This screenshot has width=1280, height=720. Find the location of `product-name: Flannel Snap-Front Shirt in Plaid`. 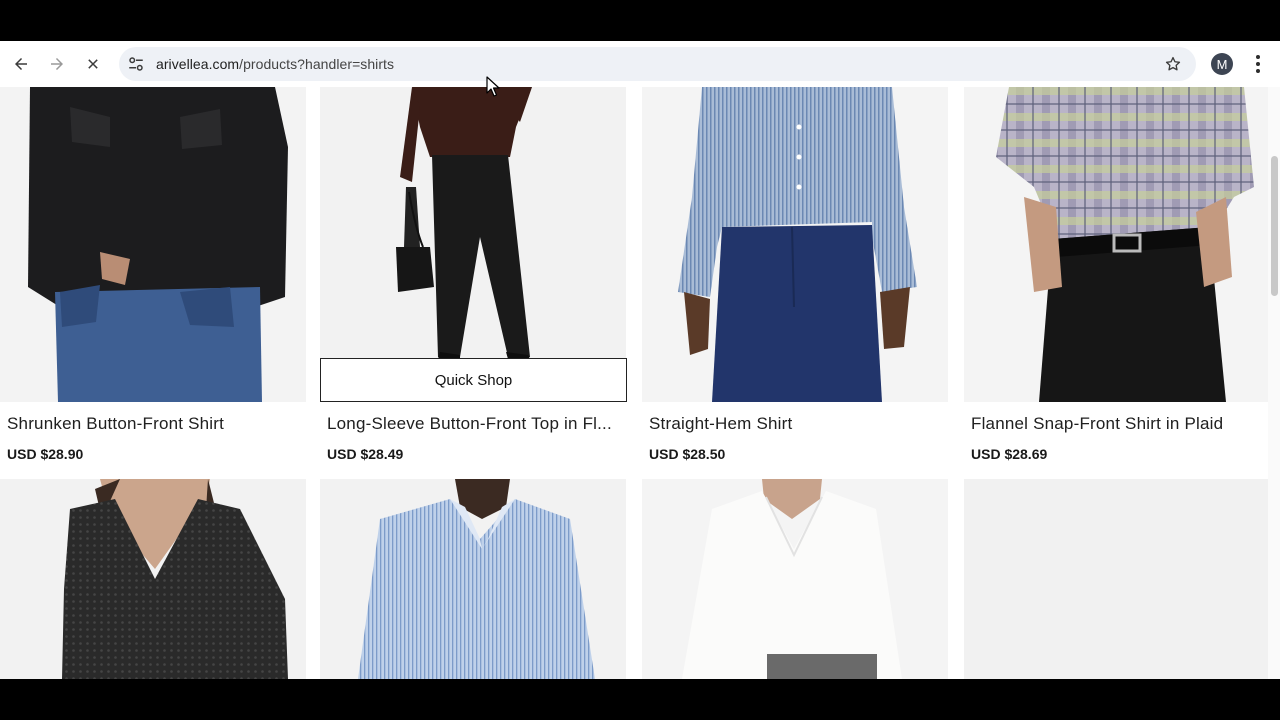

product-name: Flannel Snap-Front Shirt in Plaid is located at coordinates (1116, 424).